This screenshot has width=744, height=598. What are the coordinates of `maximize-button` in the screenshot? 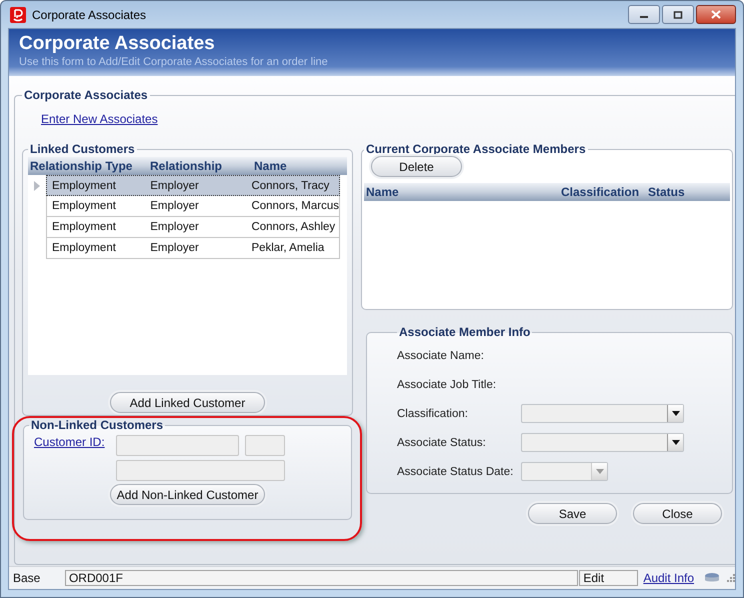 It's located at (678, 14).